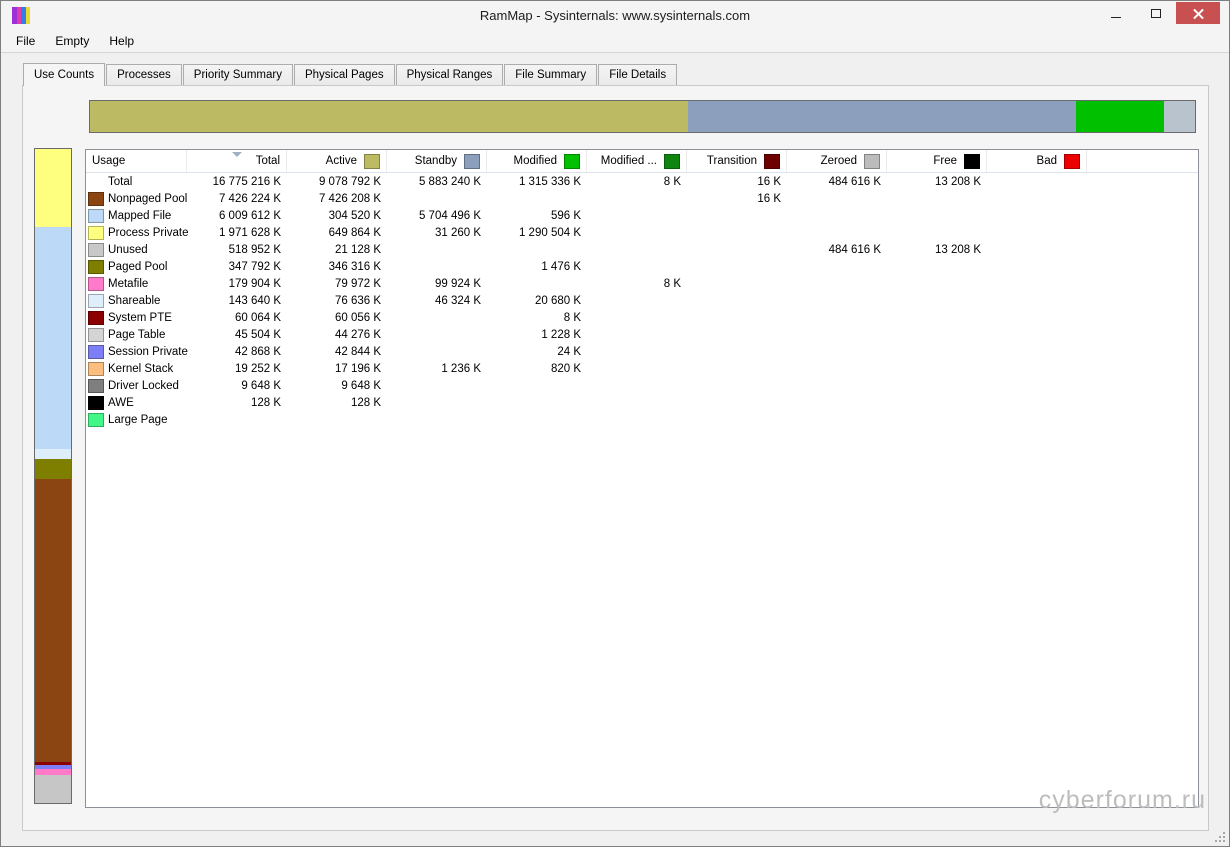  I want to click on value-cell-standby: 1 236 K, so click(461, 368).